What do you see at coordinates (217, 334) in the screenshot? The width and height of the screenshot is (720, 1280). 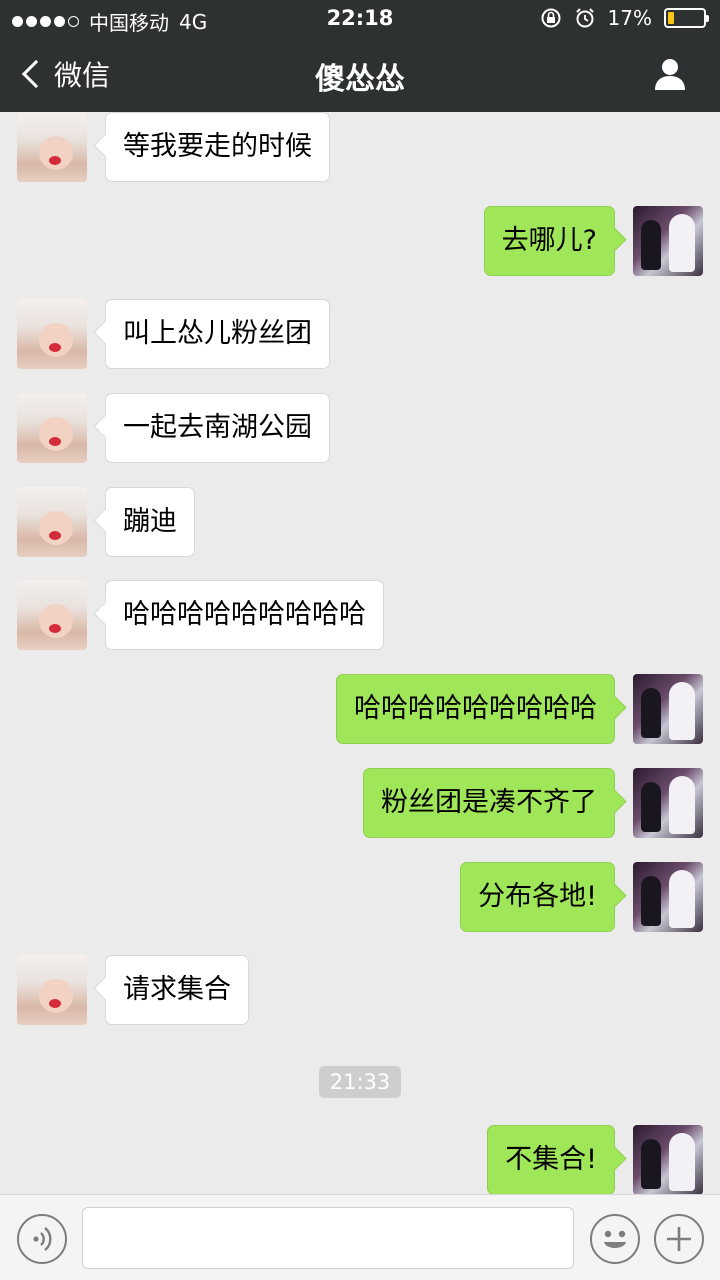 I see `message-bubble: 叫上怂儿粉丝团` at bounding box center [217, 334].